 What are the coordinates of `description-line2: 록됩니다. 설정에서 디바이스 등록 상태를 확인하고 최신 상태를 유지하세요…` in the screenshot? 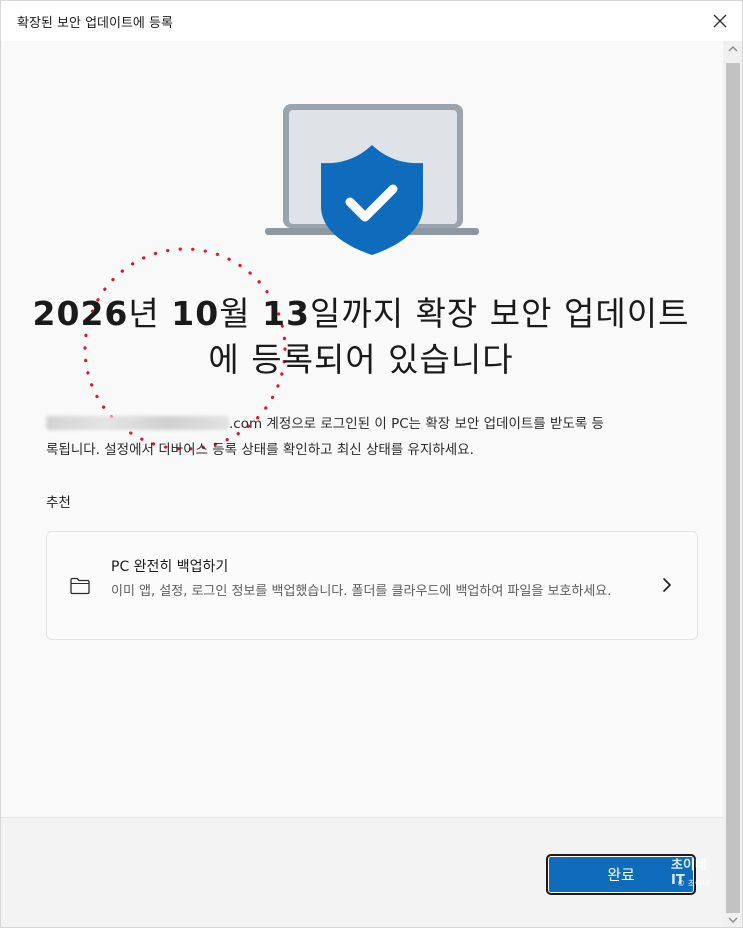 It's located at (260, 450).